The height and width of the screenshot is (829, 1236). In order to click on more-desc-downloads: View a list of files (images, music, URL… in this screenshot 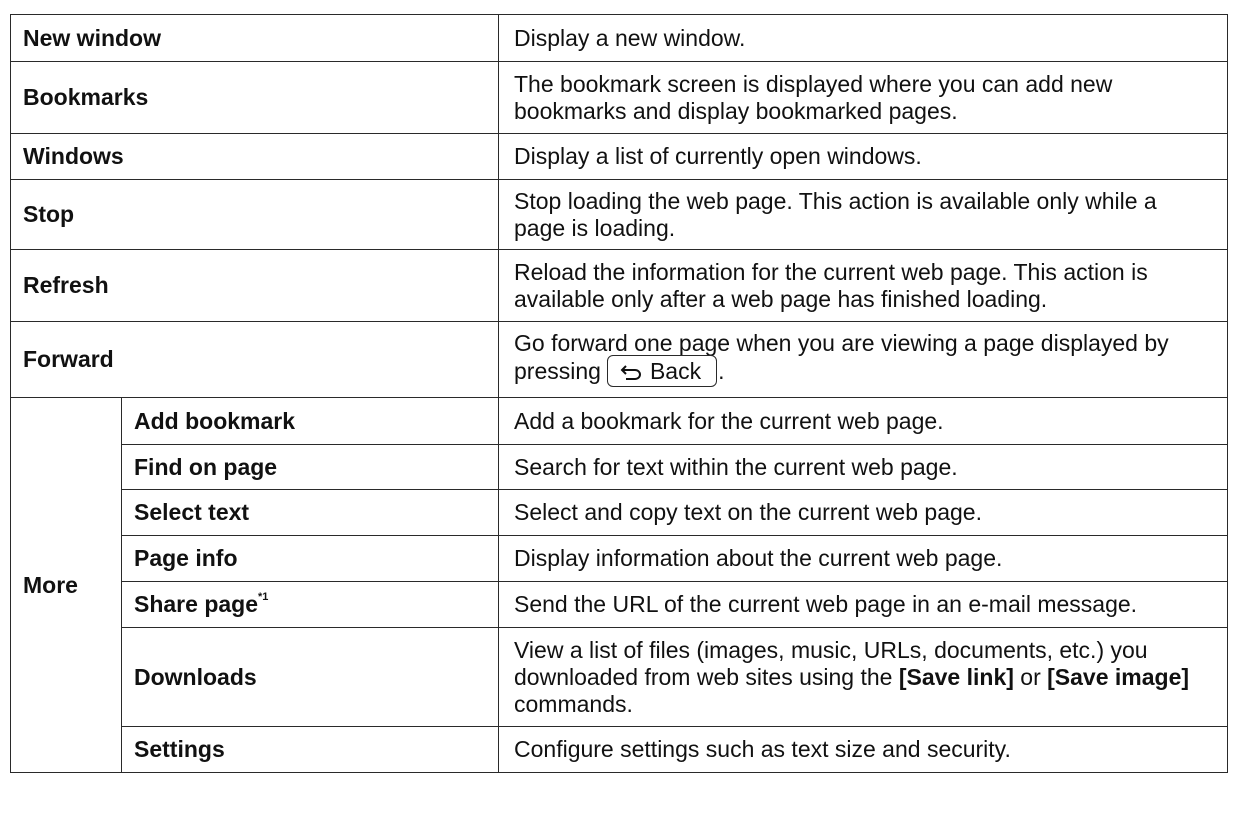, I will do `click(863, 677)`.